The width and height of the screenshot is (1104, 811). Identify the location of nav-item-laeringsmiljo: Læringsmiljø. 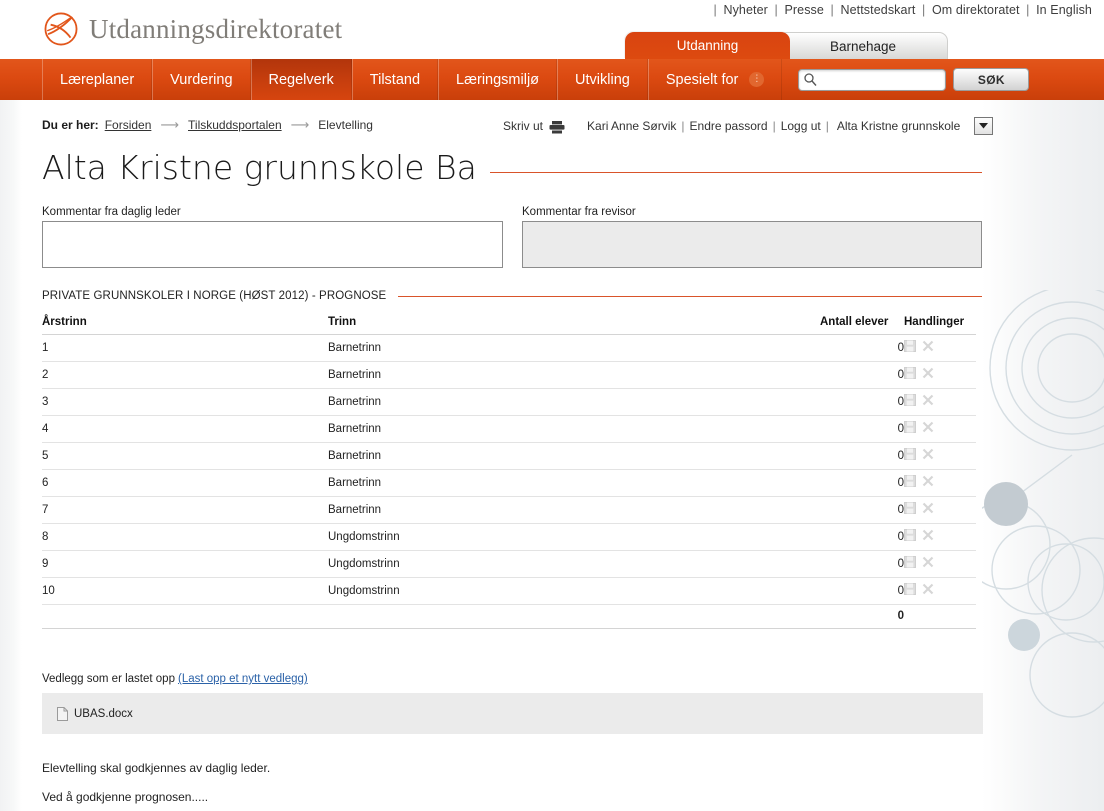
(498, 79).